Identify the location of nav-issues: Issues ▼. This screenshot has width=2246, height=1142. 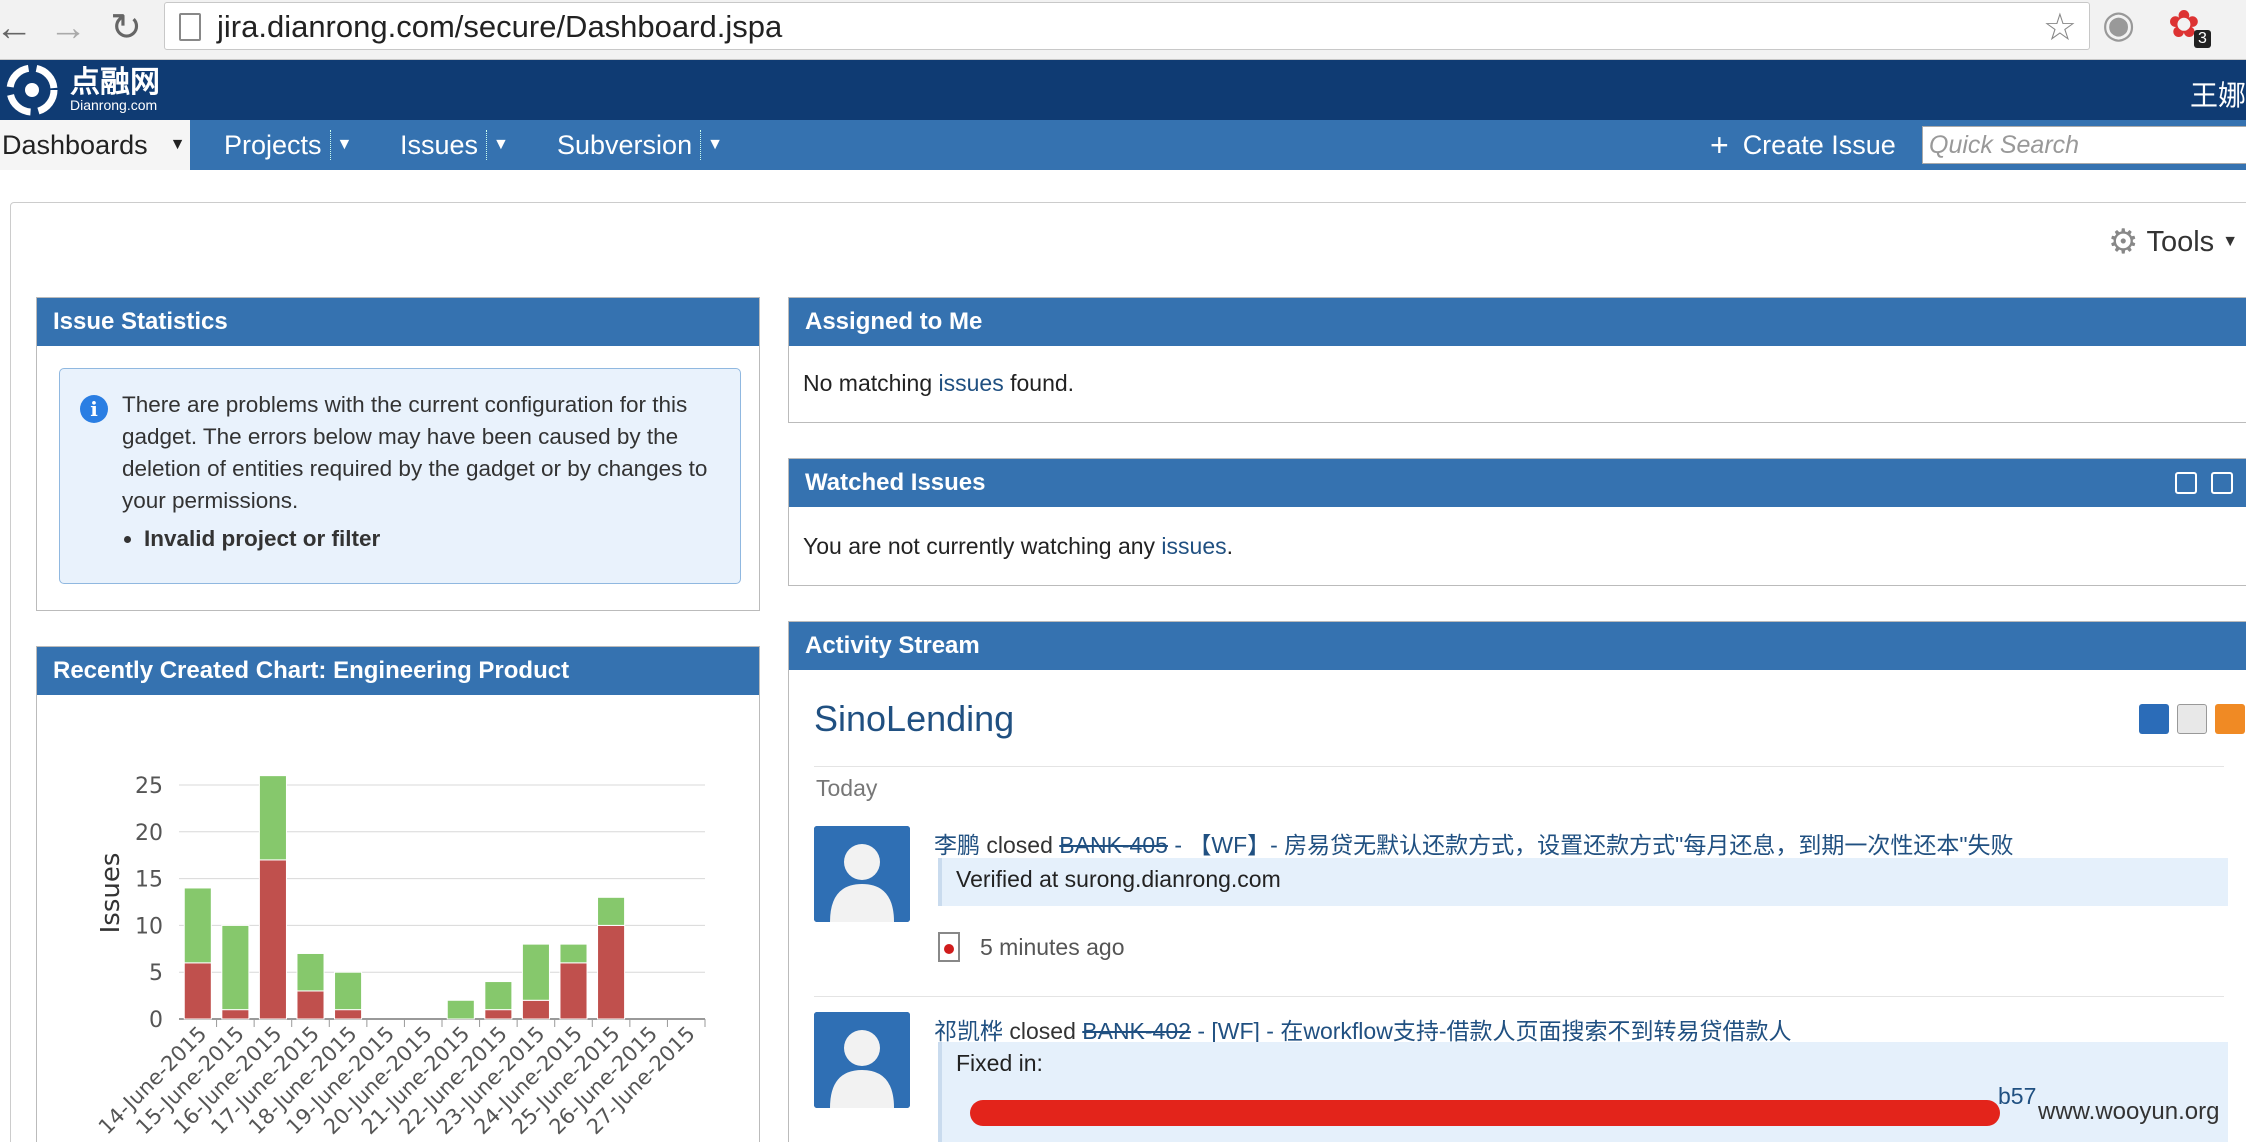
(454, 145).